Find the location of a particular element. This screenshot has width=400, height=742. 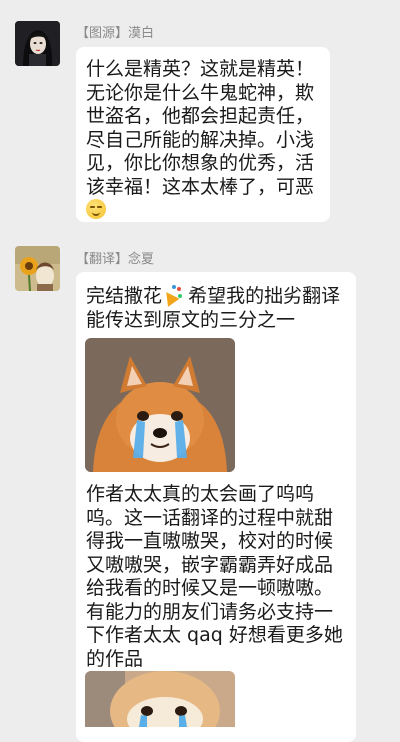

smiling-face-icon is located at coordinates (96, 209).